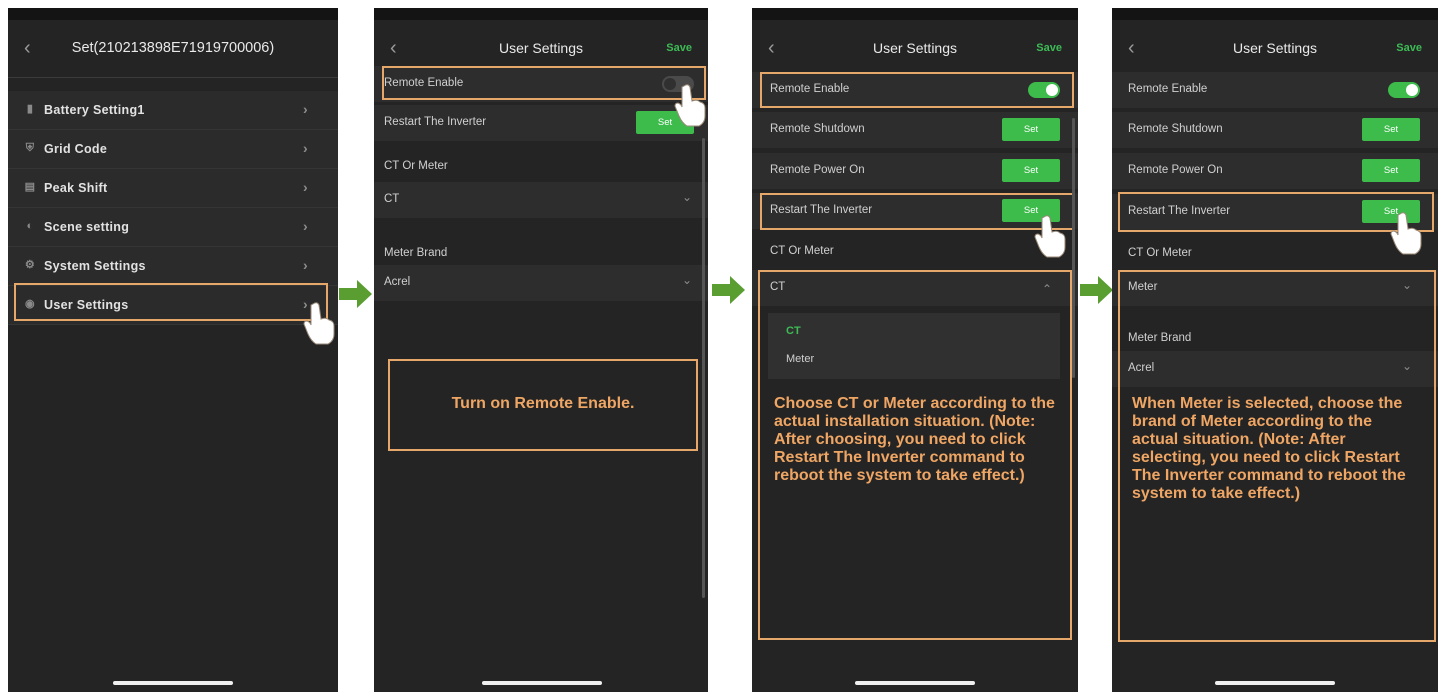 The image size is (1445, 693). I want to click on page-title: Set(210213898E71919700006), so click(173, 48).